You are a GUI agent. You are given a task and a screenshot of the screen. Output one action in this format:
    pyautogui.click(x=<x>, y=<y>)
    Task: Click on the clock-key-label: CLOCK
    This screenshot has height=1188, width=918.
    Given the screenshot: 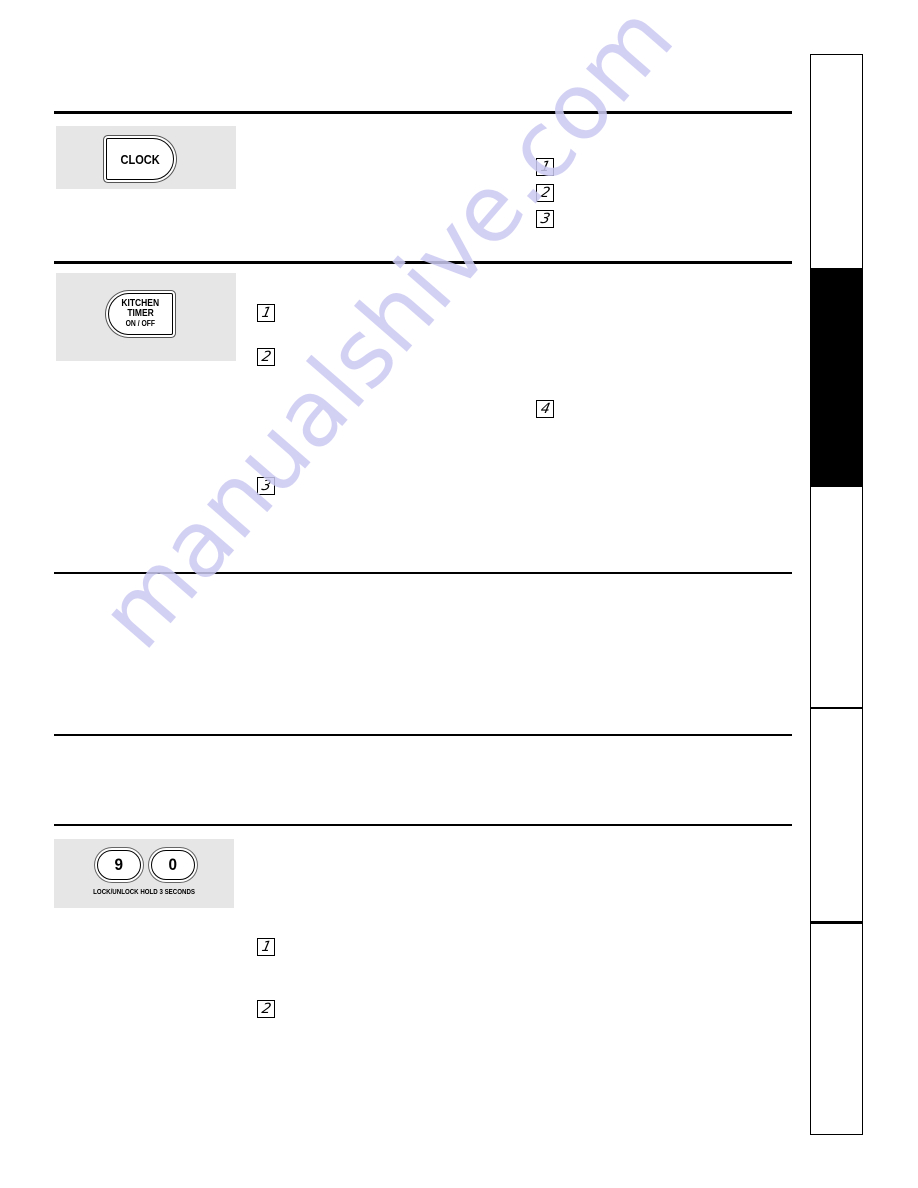 What is the action you would take?
    pyautogui.click(x=140, y=159)
    